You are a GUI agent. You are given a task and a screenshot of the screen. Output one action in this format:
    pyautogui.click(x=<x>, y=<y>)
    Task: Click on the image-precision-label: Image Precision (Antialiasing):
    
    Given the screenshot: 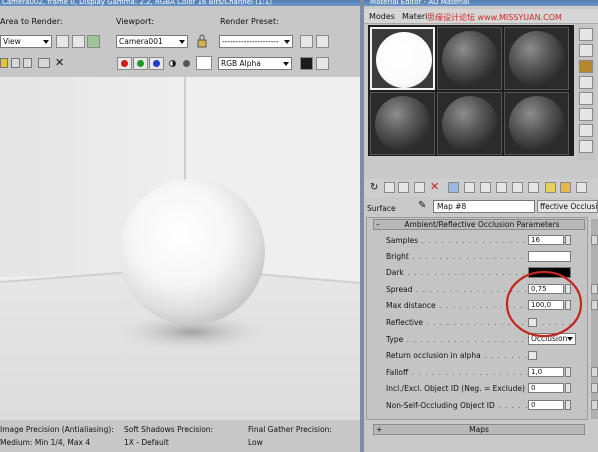 What is the action you would take?
    pyautogui.click(x=57, y=429)
    